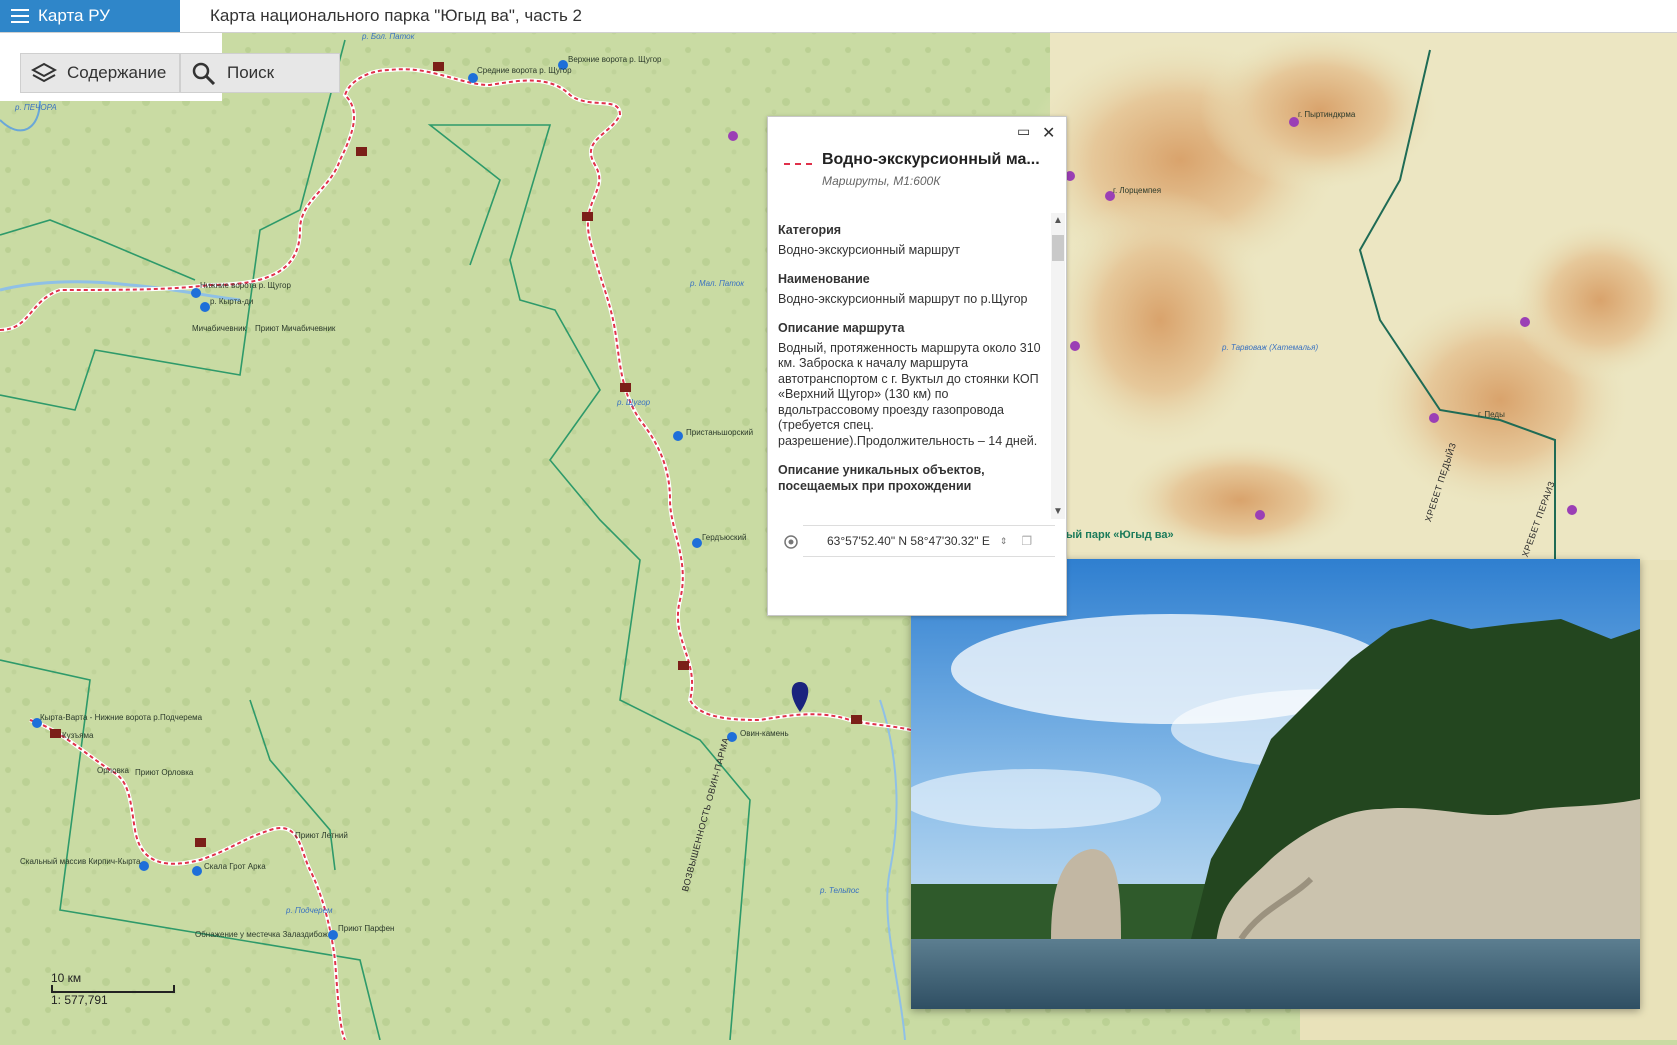  I want to click on popup-subtitle: Маршруты, М1:600К, so click(881, 181).